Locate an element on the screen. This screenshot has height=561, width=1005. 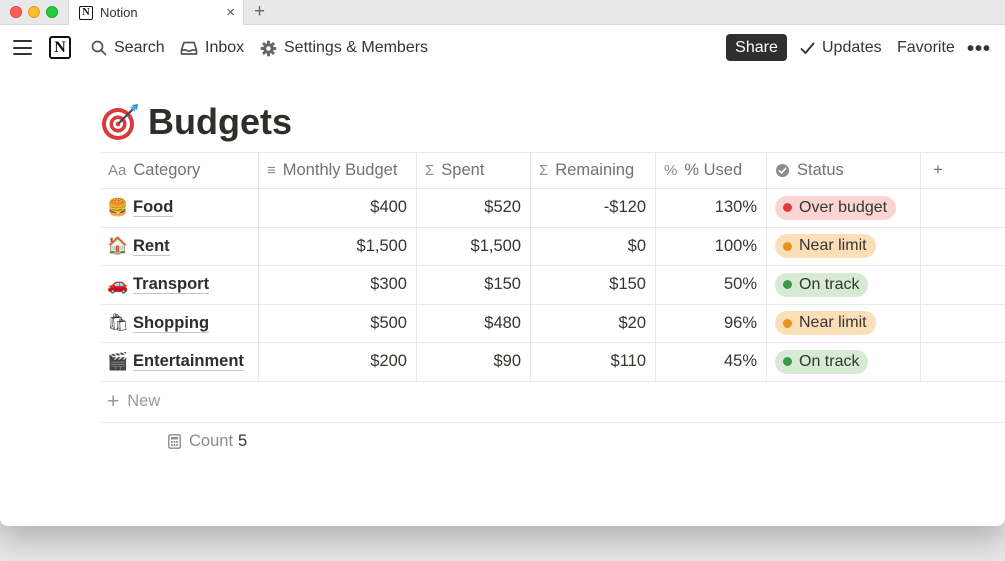
column-label: % Used is located at coordinates (713, 170).